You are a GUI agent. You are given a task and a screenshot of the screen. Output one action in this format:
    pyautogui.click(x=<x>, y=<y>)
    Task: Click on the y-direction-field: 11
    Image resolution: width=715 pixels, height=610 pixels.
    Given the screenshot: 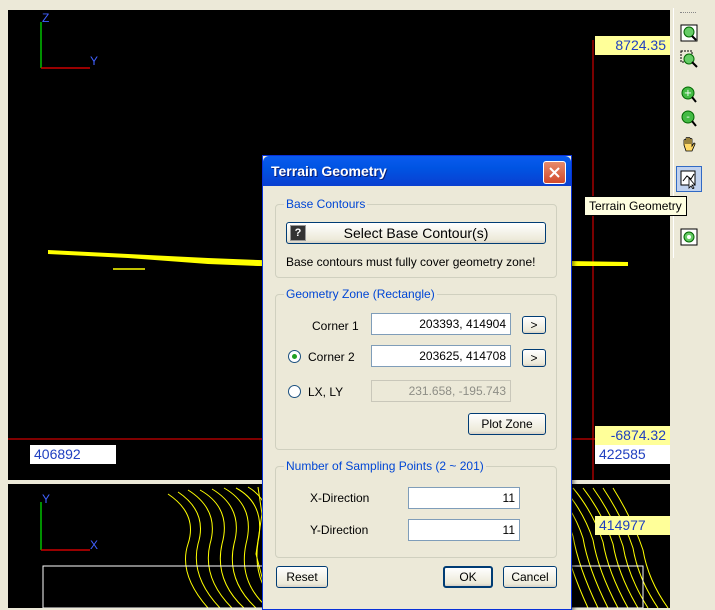 What is the action you would take?
    pyautogui.click(x=464, y=530)
    